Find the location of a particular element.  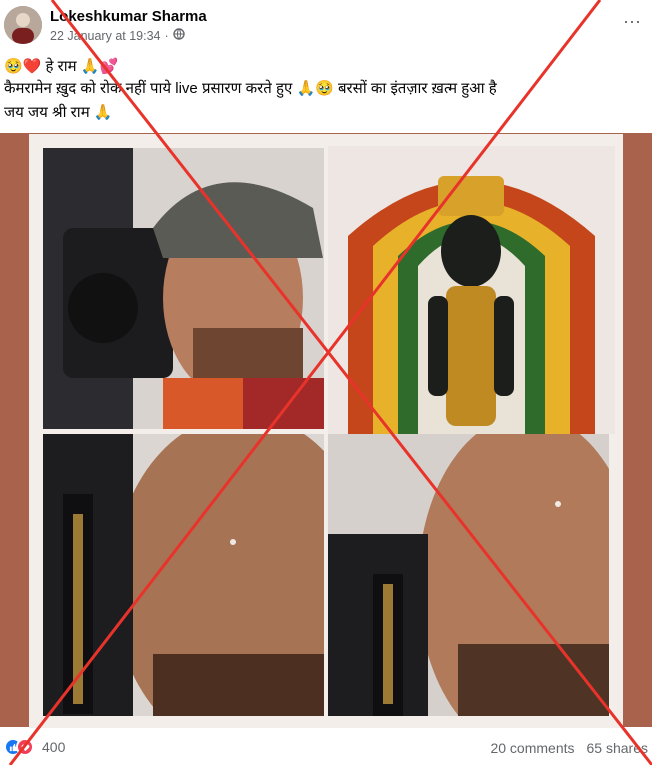

reaction-summary: 400 is located at coordinates (34, 747).